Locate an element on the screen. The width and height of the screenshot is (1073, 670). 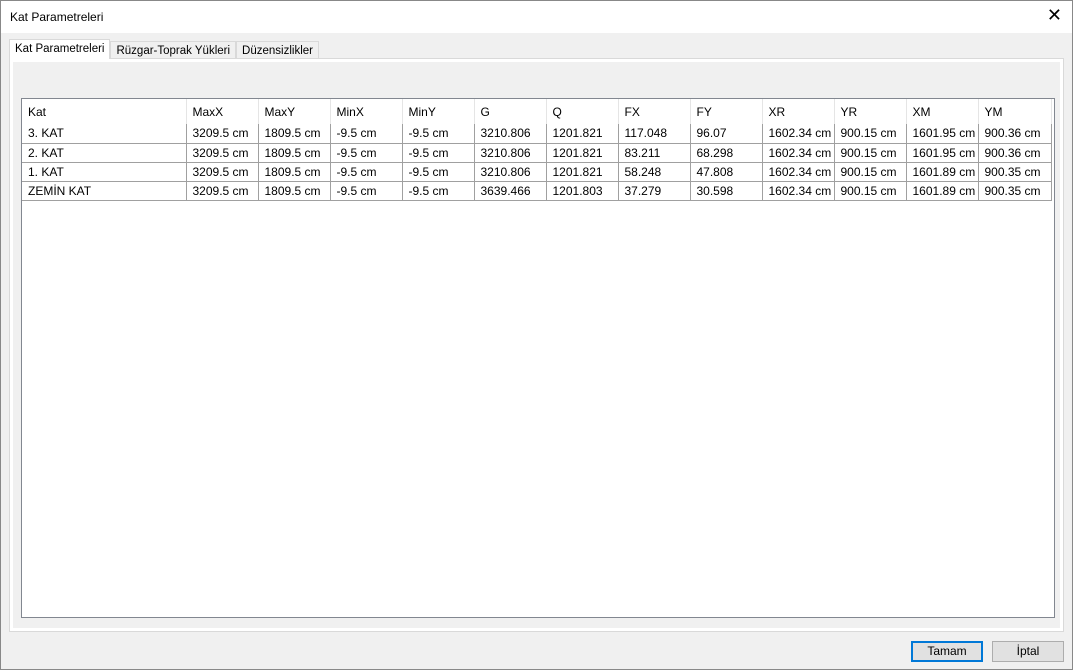
column-header: MaxX is located at coordinates (222, 111).